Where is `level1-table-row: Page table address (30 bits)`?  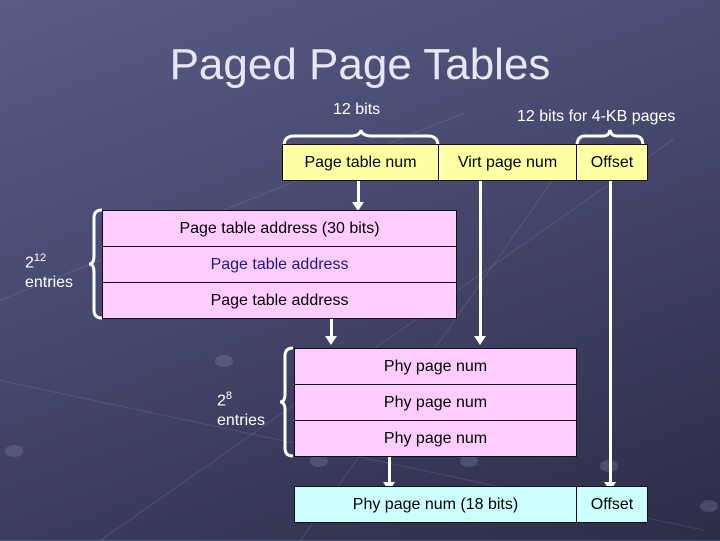
level1-table-row: Page table address (30 bits) is located at coordinates (279, 228).